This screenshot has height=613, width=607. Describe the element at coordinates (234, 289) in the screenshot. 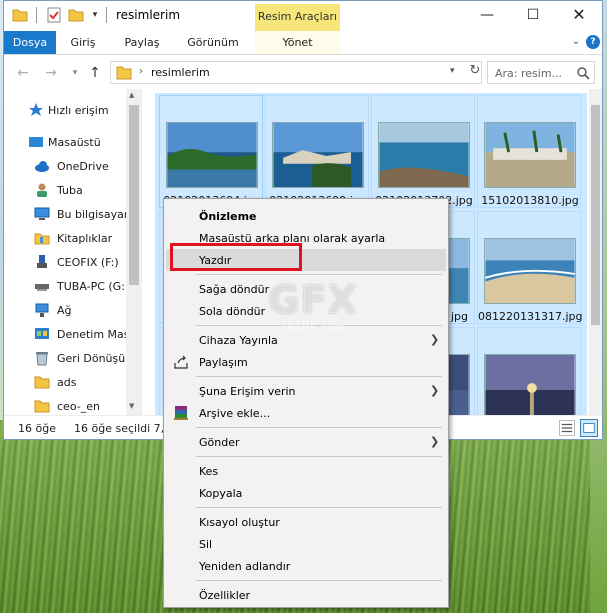

I see `menu-item-label: Sağa döndür` at that location.